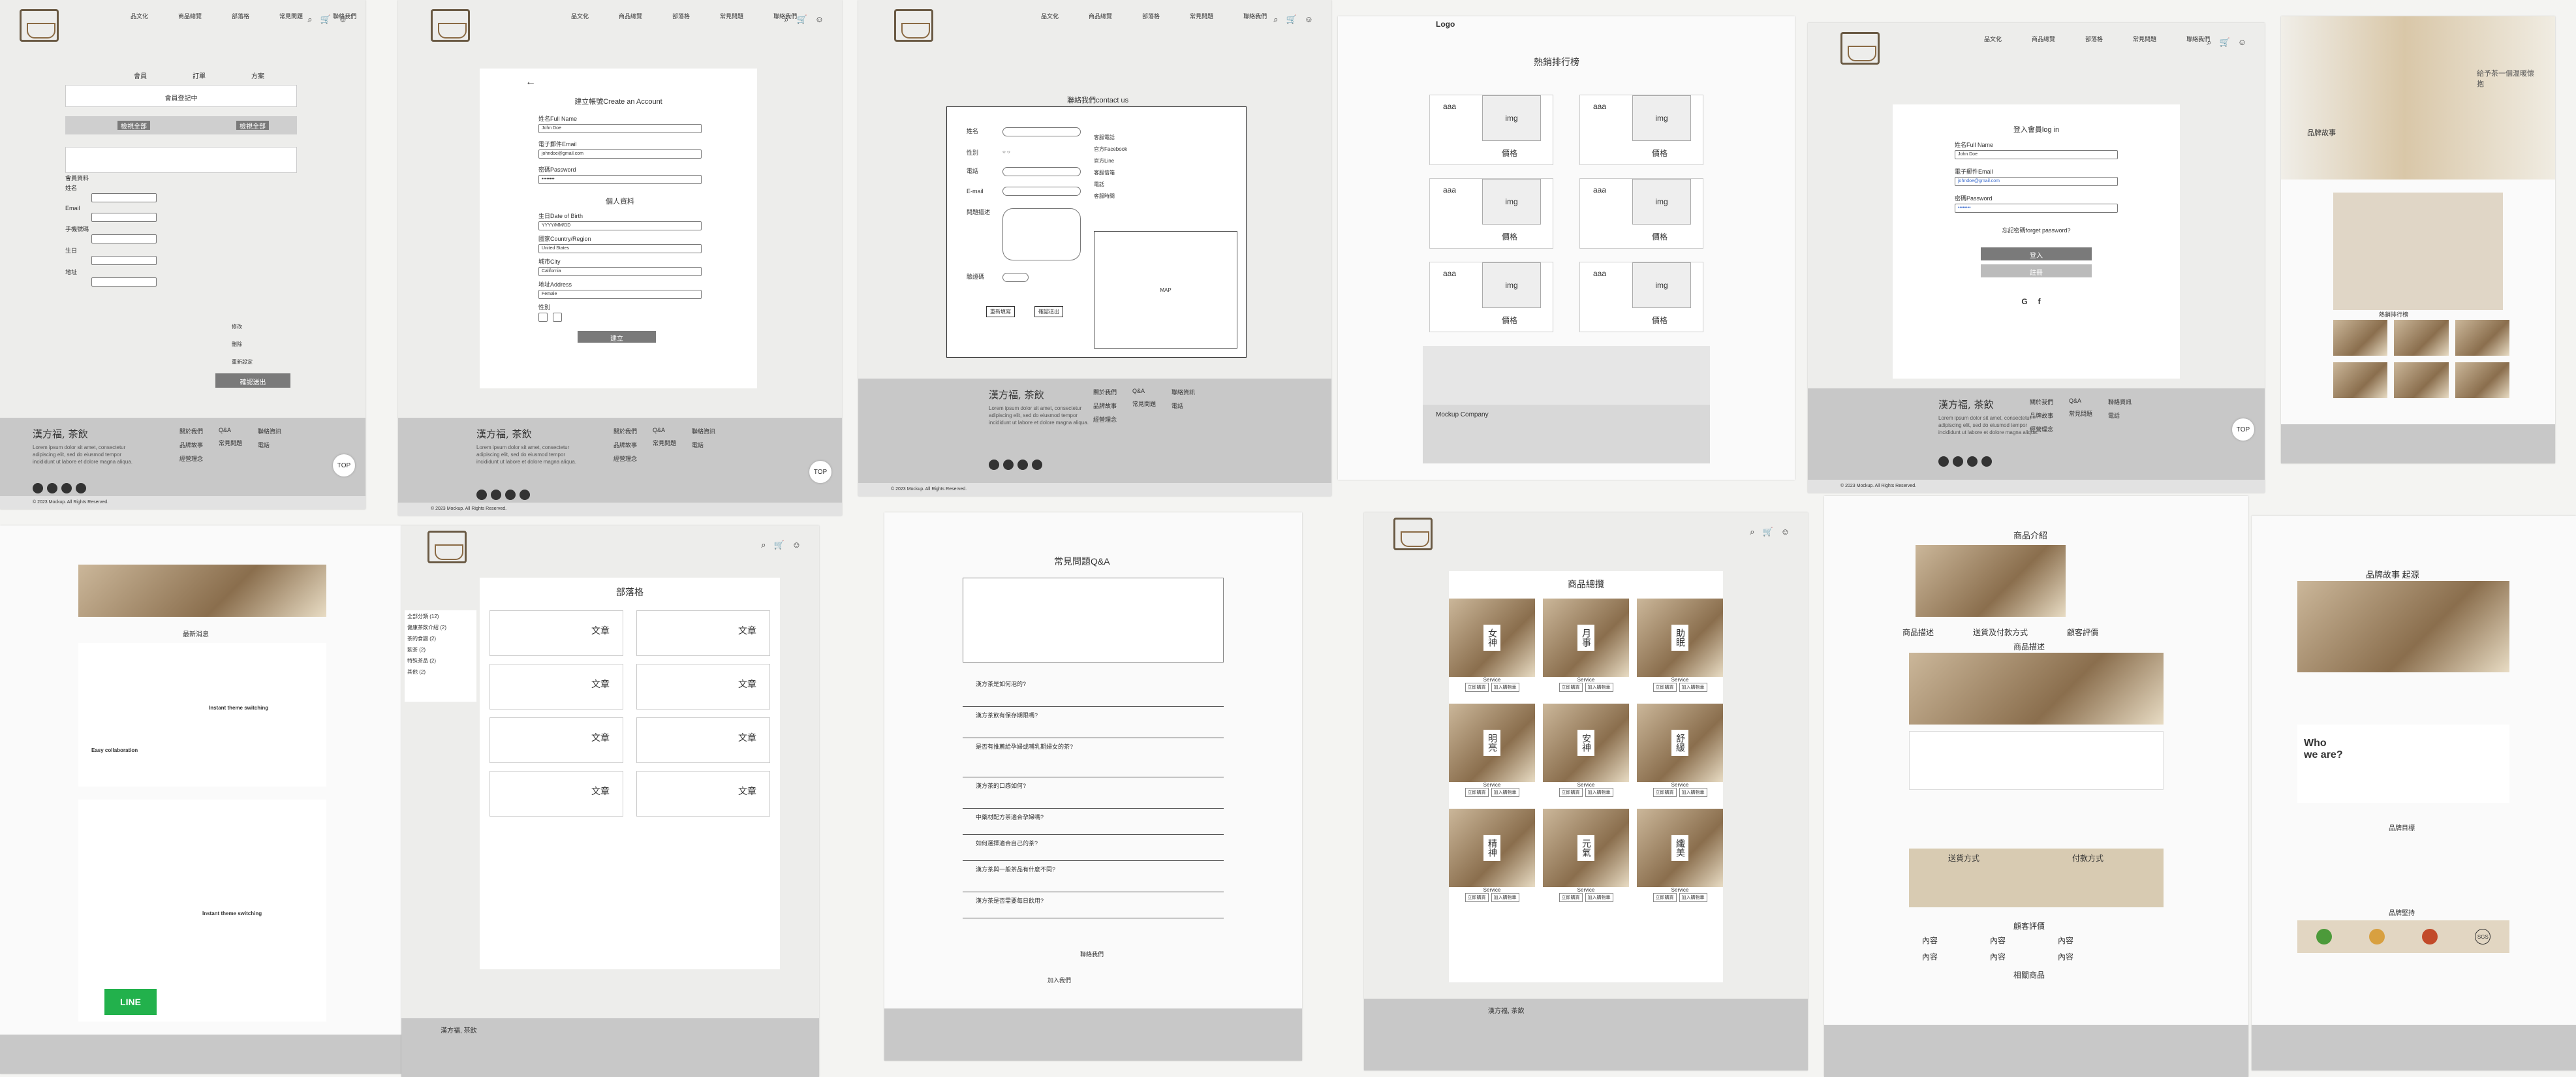  Describe the element at coordinates (257, 75) in the screenshot. I see `tab-plan: 方案` at that location.